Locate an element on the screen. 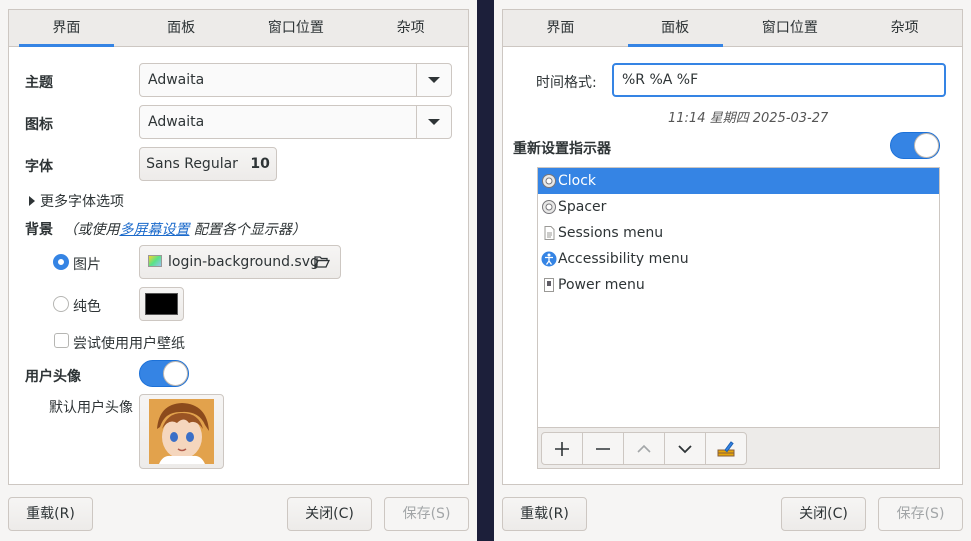 The height and width of the screenshot is (541, 971). list-item-label: Accessibility menu is located at coordinates (623, 259).